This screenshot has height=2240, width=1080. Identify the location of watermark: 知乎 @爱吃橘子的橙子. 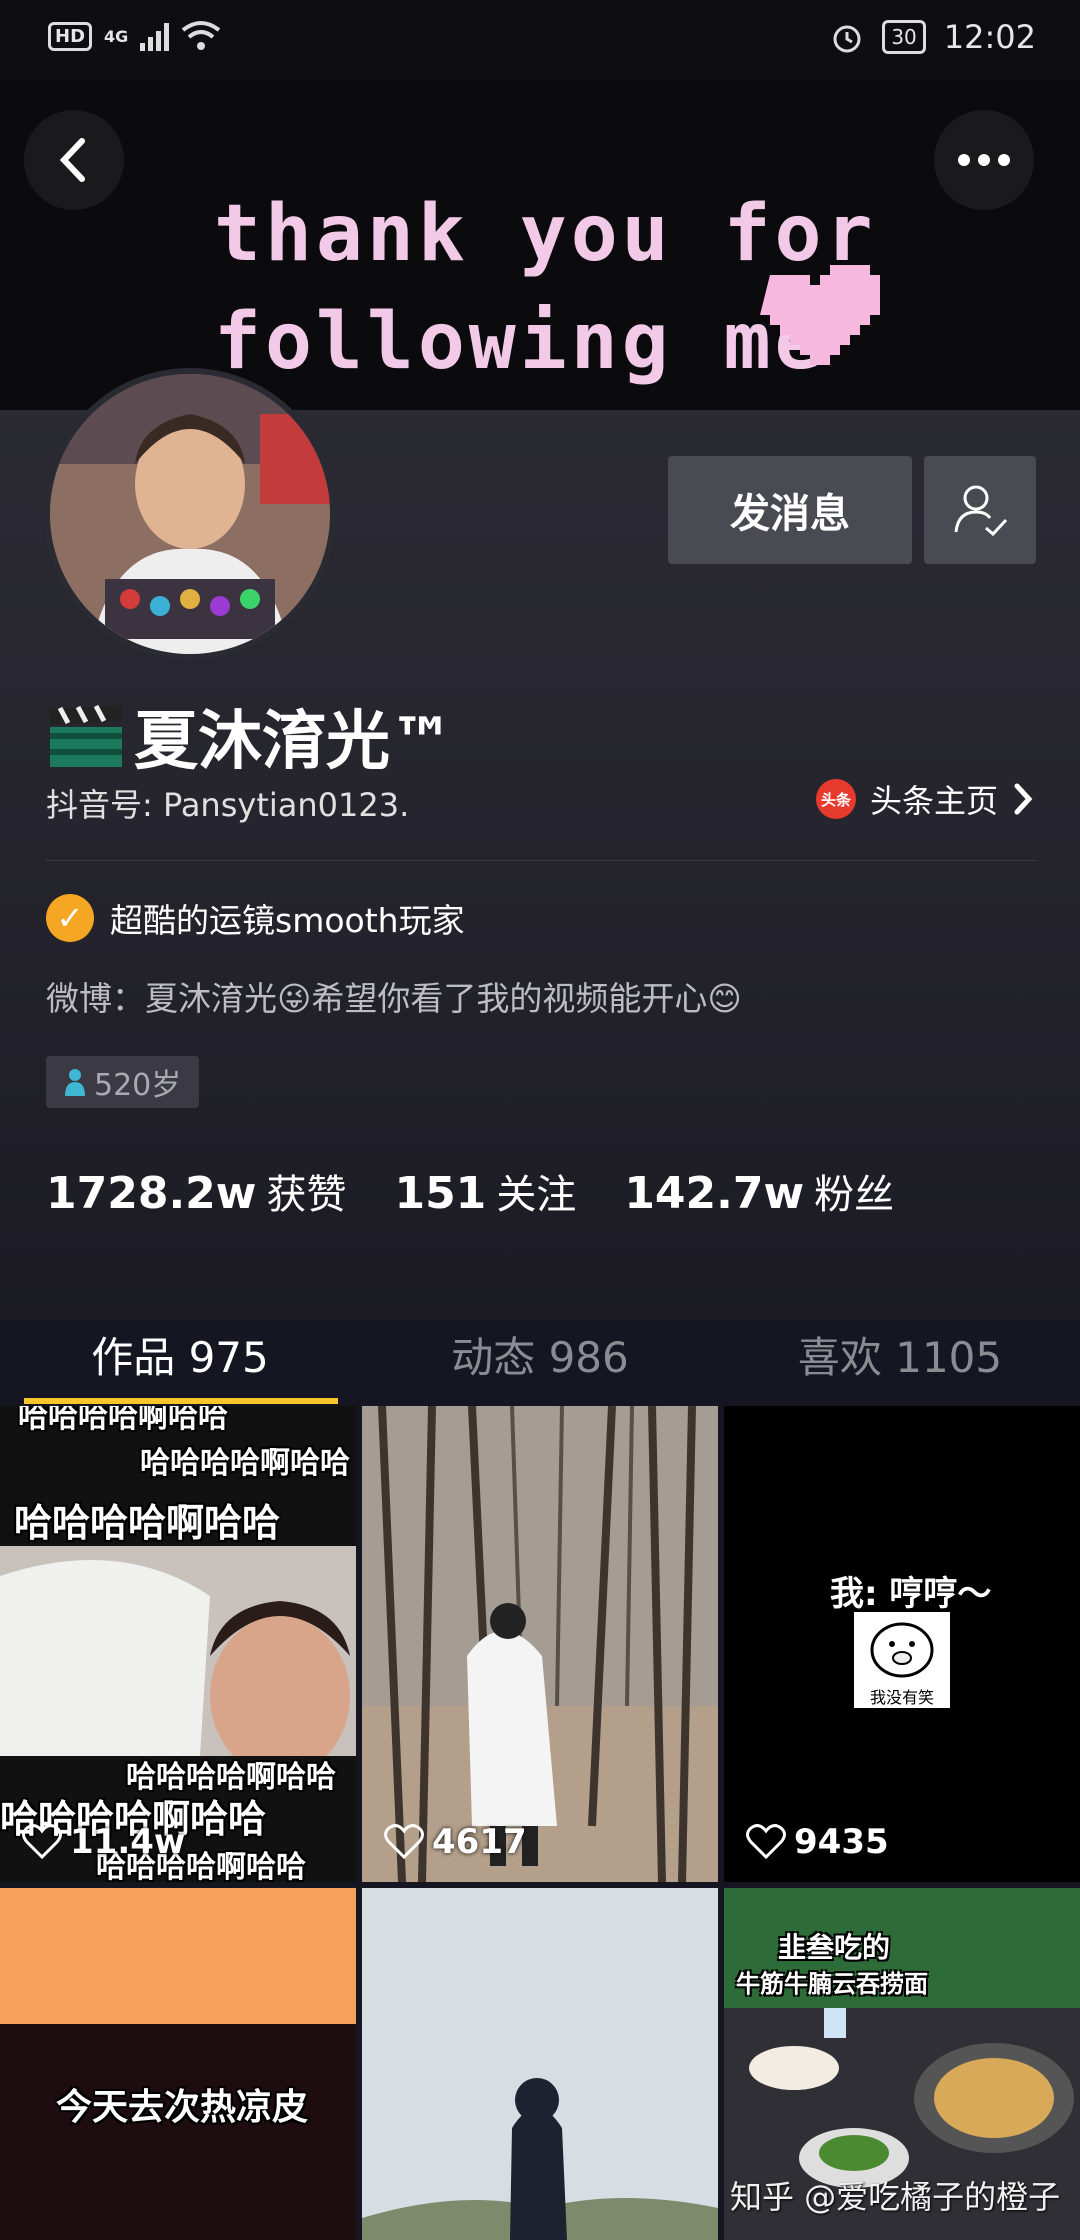
(895, 2197).